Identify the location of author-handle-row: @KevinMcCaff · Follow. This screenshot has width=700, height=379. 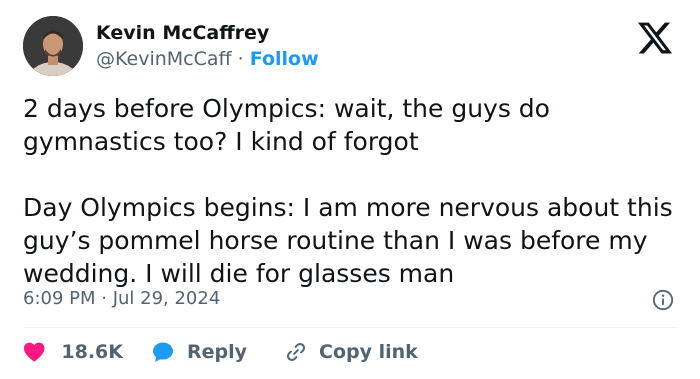
(207, 59).